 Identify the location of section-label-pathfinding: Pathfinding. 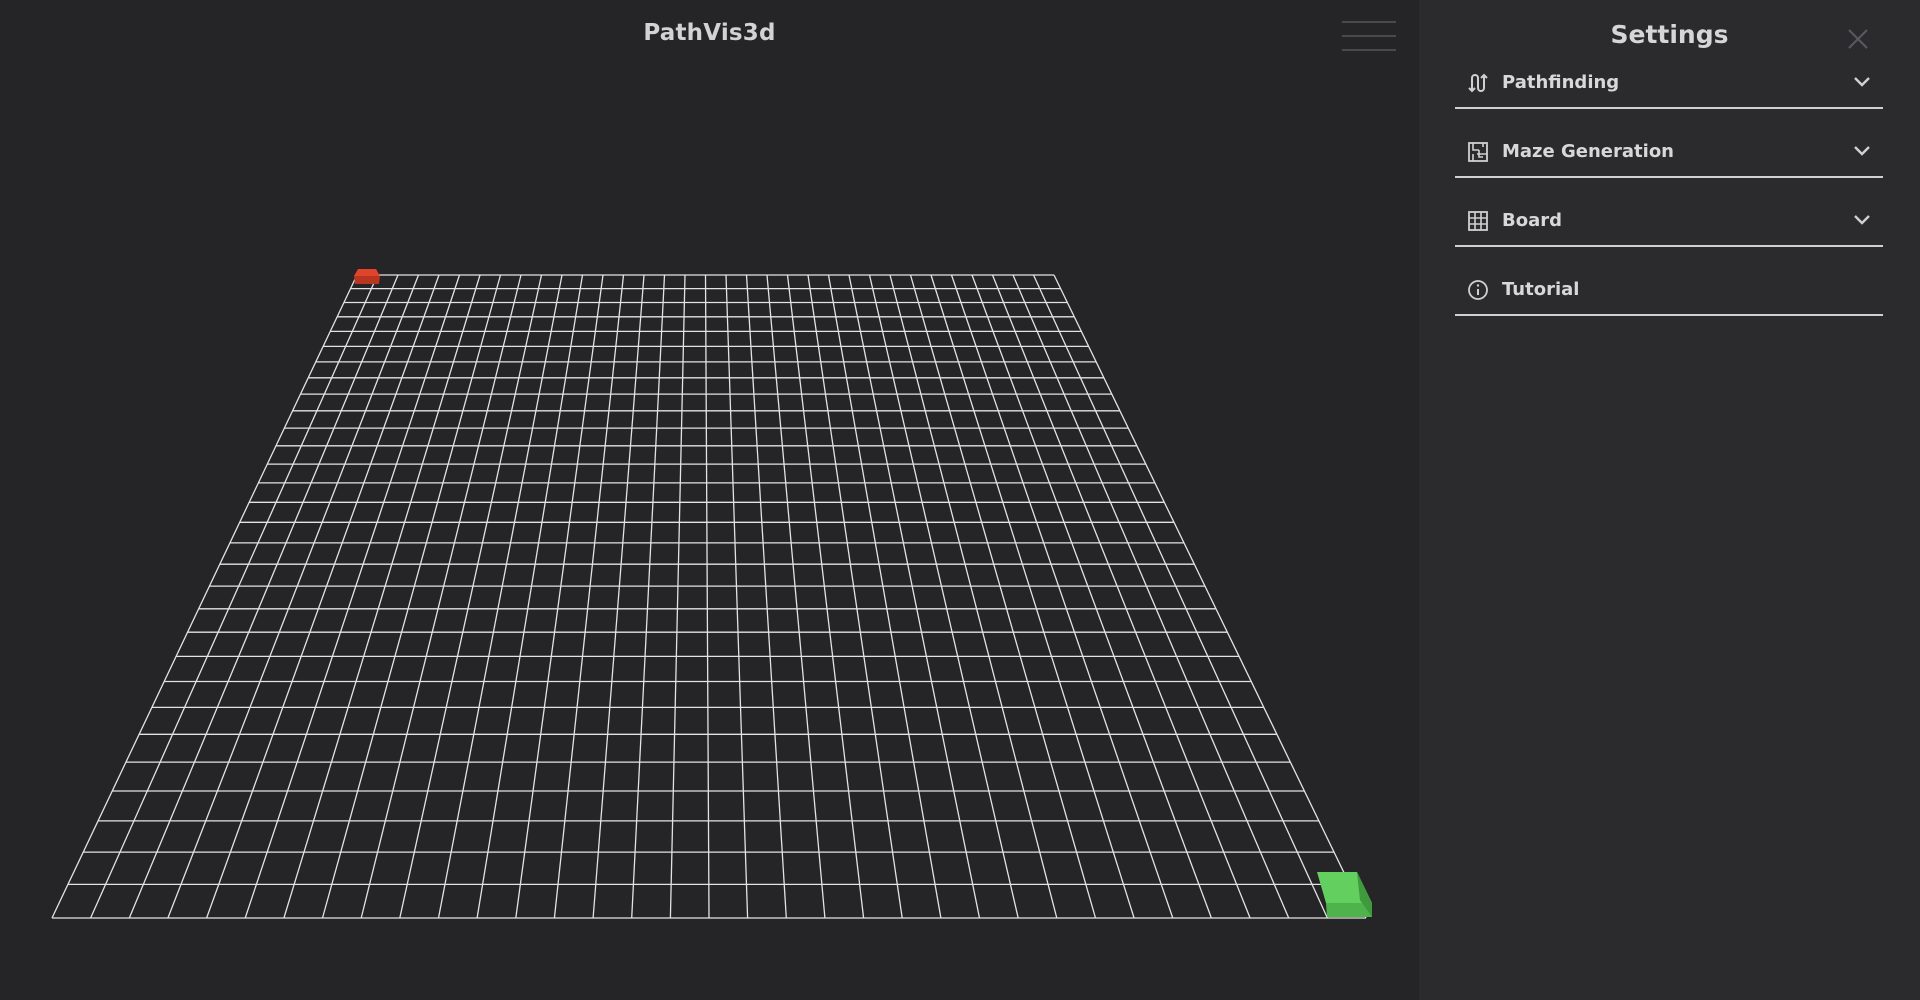
(1561, 82).